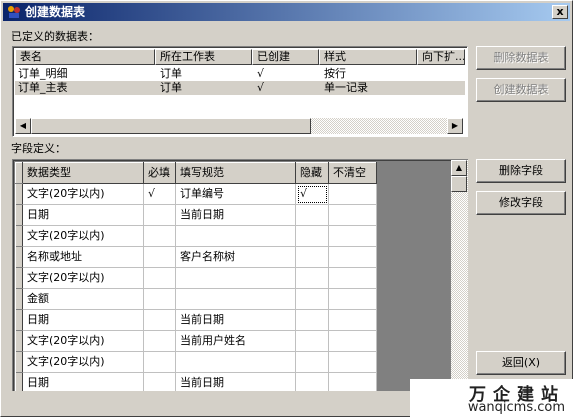  Describe the element at coordinates (521, 90) in the screenshot. I see `create-table-button: 创建数据表` at that location.